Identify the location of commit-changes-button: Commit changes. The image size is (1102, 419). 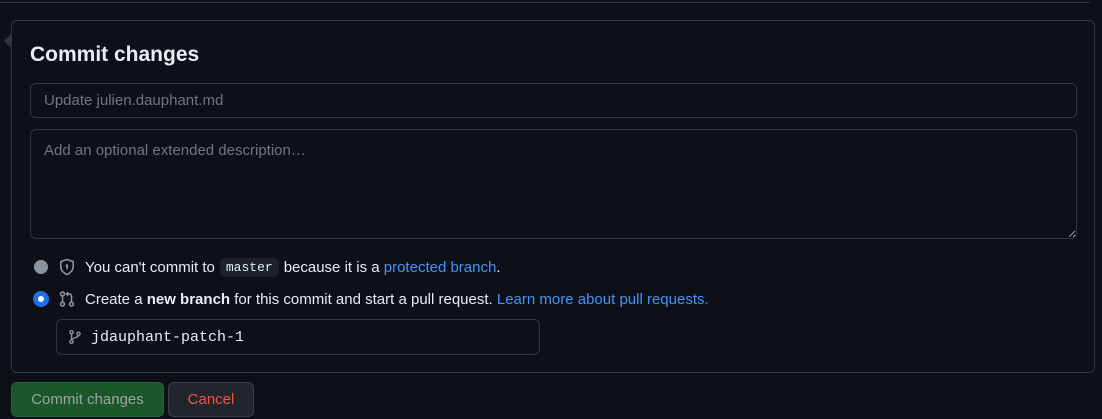
(87, 399).